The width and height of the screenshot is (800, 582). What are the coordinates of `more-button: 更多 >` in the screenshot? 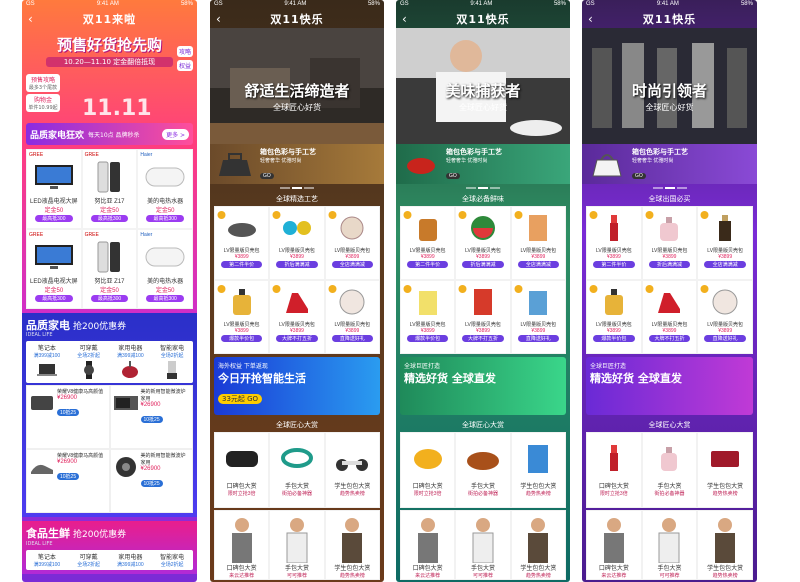 It's located at (175, 134).